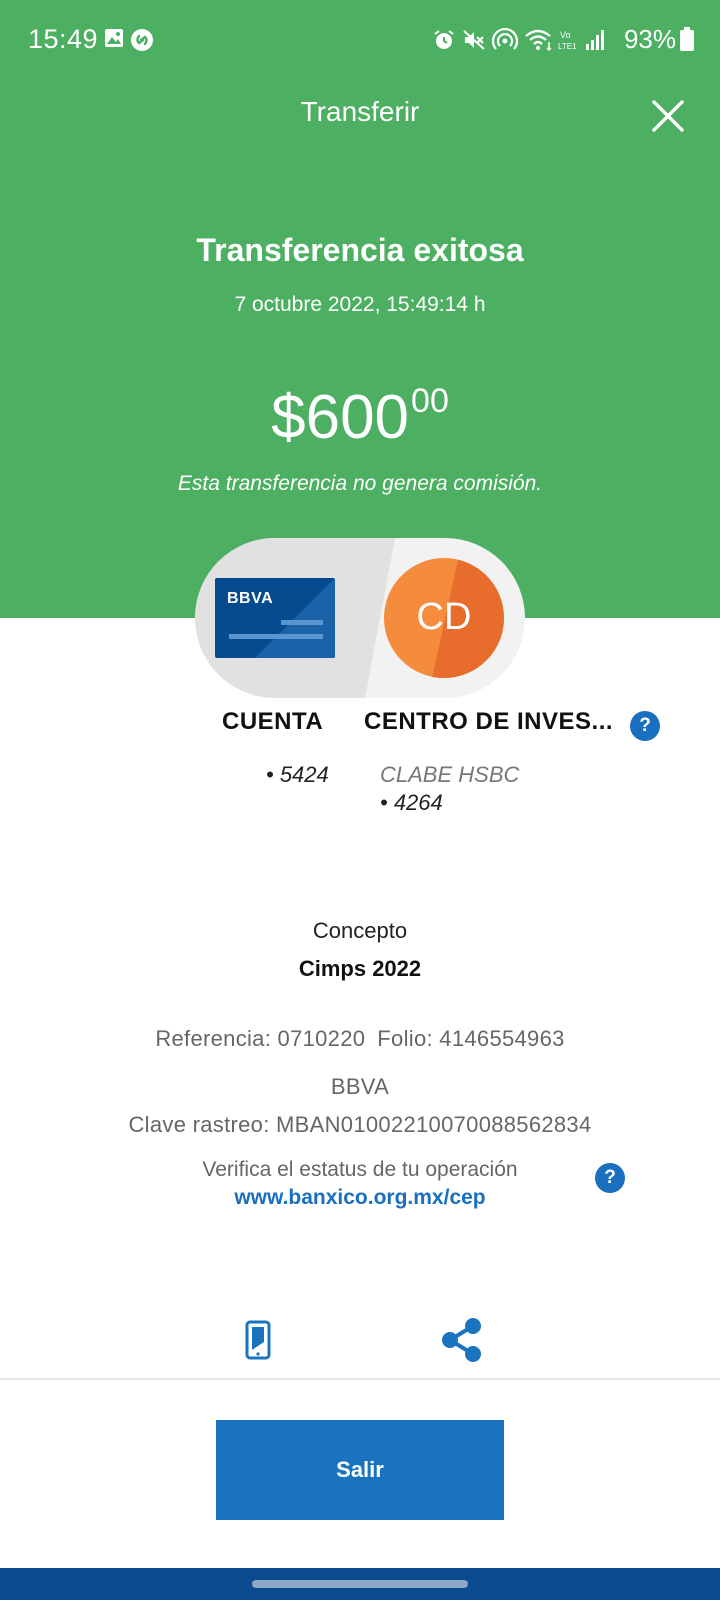  What do you see at coordinates (360, 1086) in the screenshot?
I see `bank-name: BBVA` at bounding box center [360, 1086].